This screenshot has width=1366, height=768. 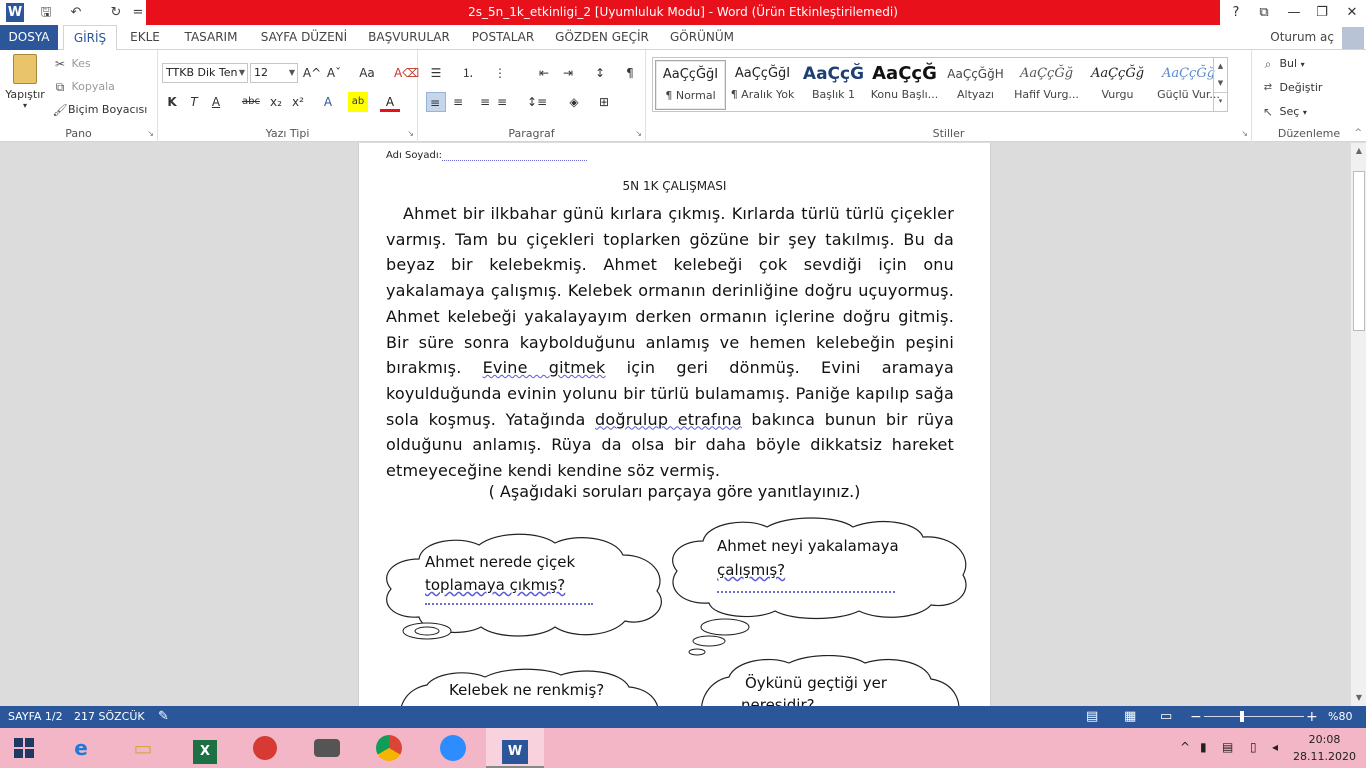 What do you see at coordinates (1242, 716) in the screenshot?
I see `zoom-slider-thumb` at bounding box center [1242, 716].